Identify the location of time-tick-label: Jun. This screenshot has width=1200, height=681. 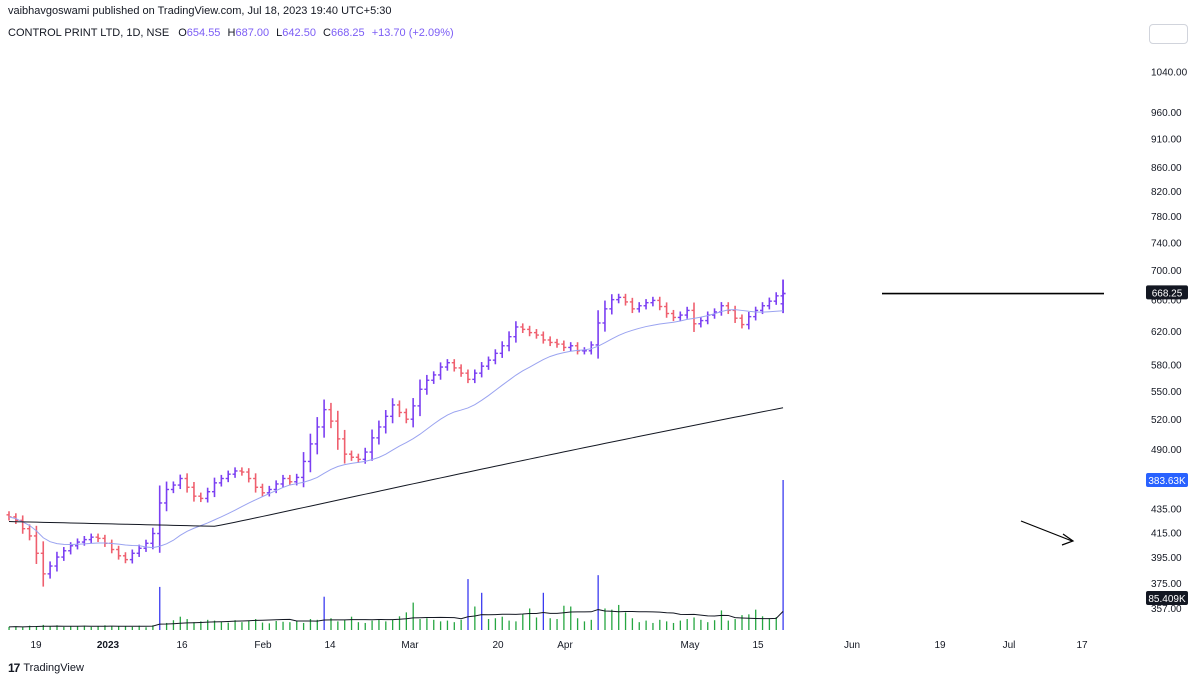
(852, 645).